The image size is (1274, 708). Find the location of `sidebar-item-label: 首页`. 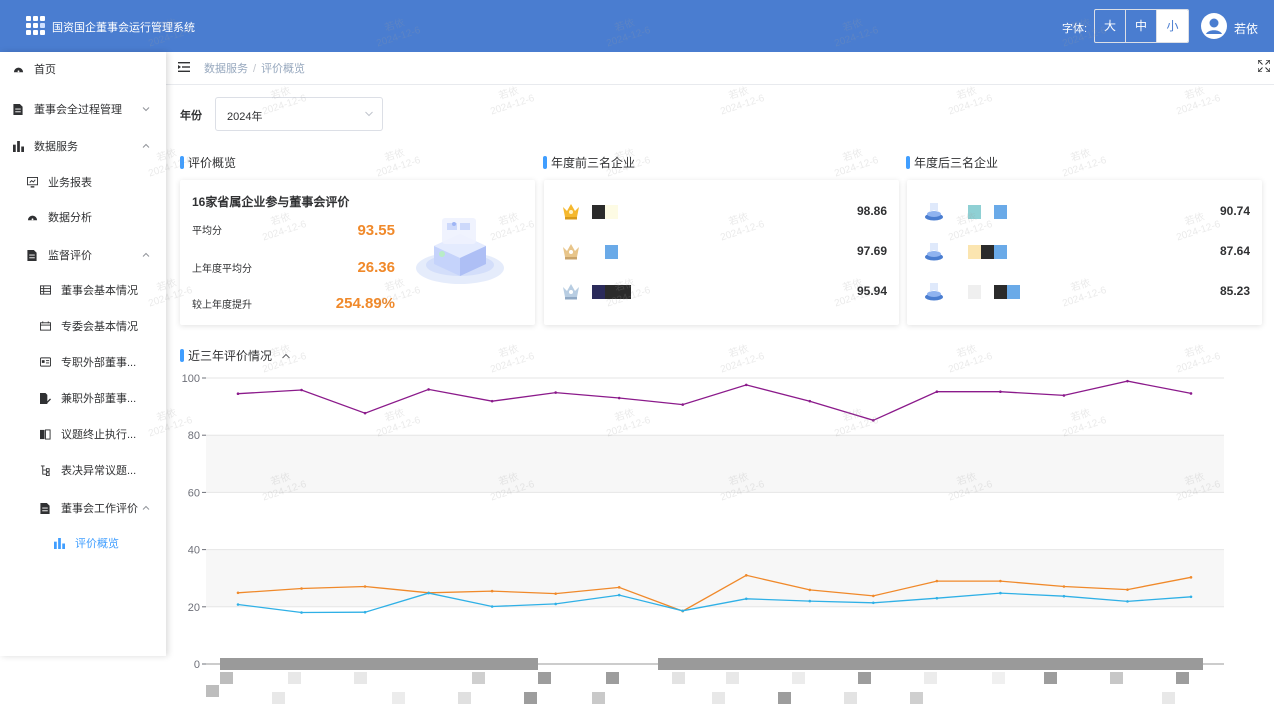

sidebar-item-label: 首页 is located at coordinates (45, 70).